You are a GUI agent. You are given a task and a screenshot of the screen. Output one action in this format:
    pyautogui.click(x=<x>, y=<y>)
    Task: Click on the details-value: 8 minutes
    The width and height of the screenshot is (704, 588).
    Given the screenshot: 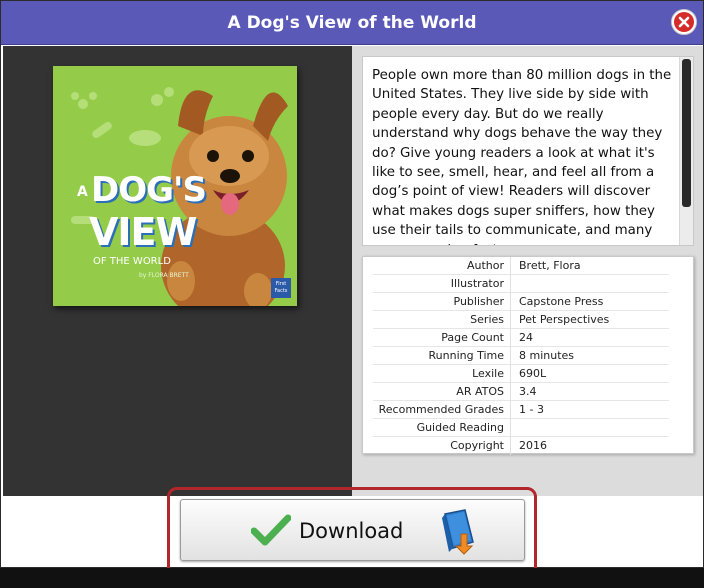 What is the action you would take?
    pyautogui.click(x=547, y=355)
    